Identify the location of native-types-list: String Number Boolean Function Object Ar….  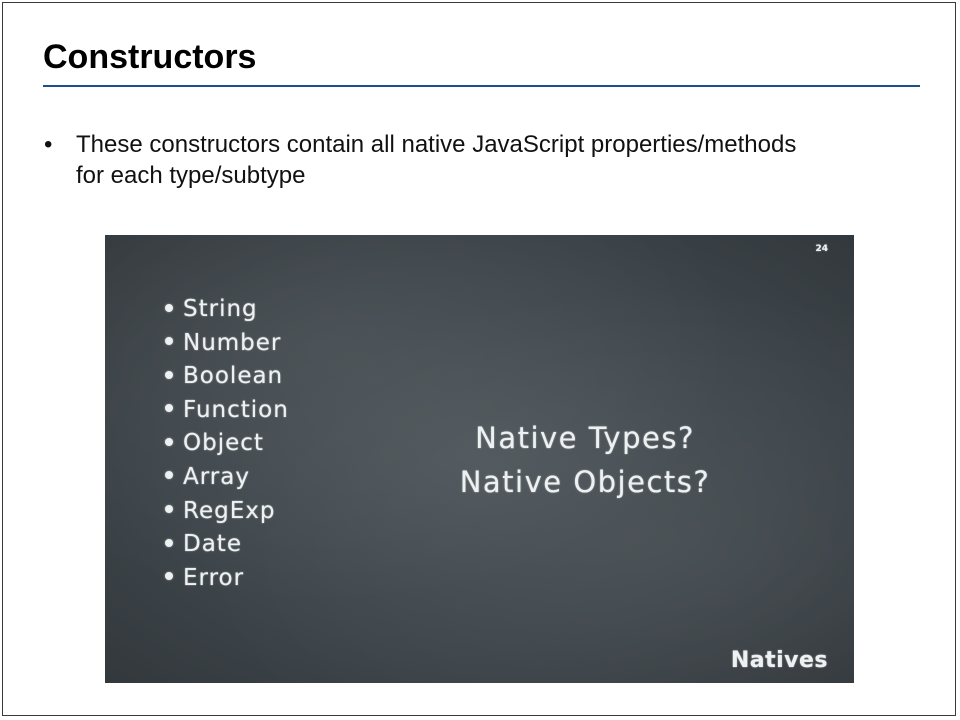
(227, 444).